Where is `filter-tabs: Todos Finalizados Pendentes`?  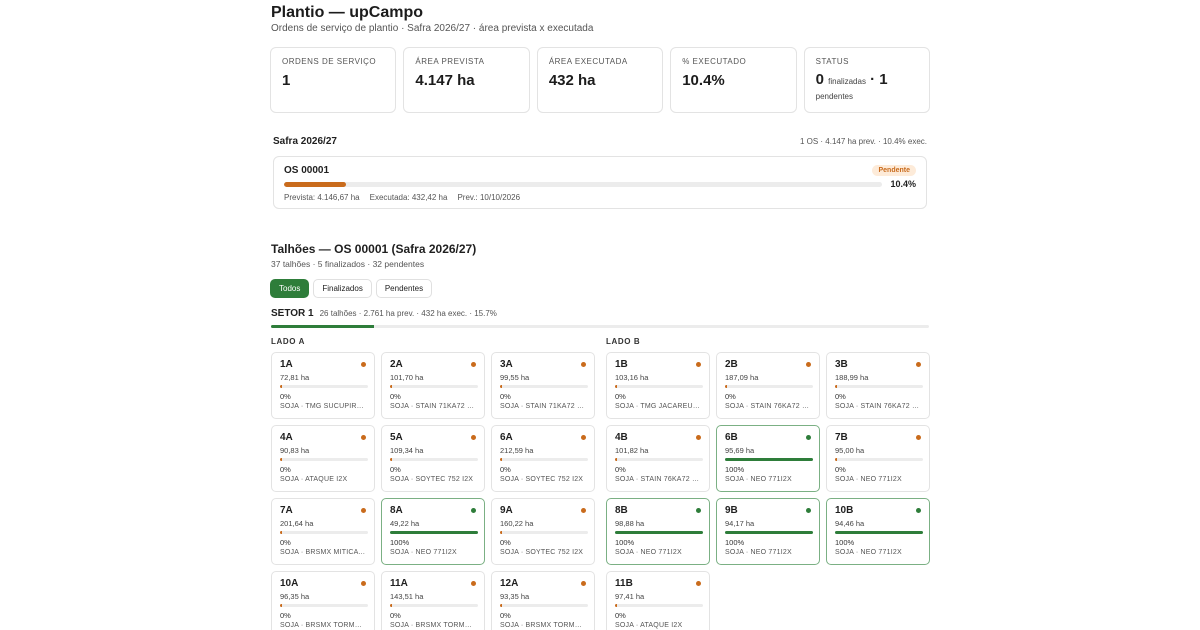
filter-tabs: Todos Finalizados Pendentes is located at coordinates (351, 288).